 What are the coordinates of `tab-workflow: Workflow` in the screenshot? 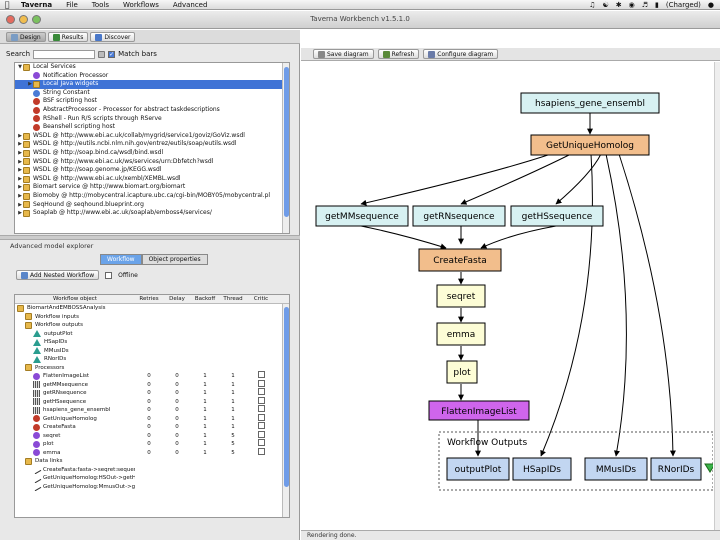 It's located at (121, 259).